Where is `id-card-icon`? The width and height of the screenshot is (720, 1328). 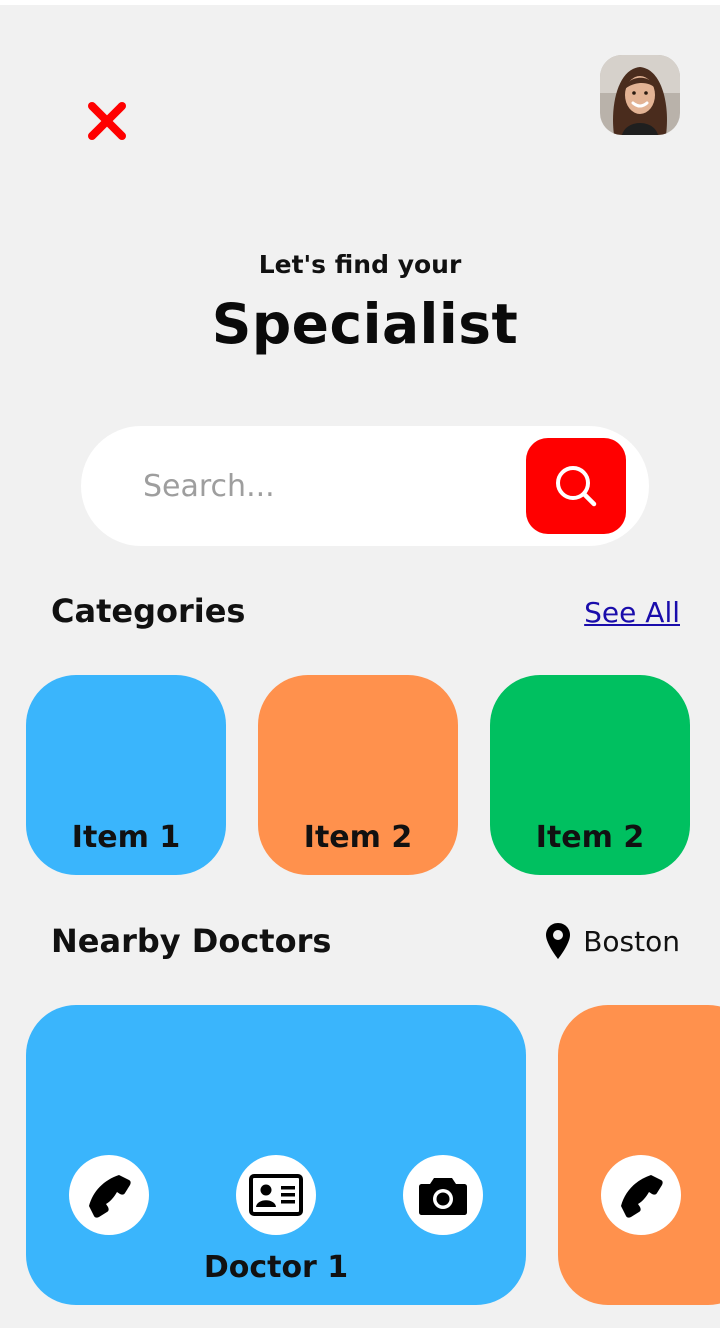 id-card-icon is located at coordinates (276, 1195).